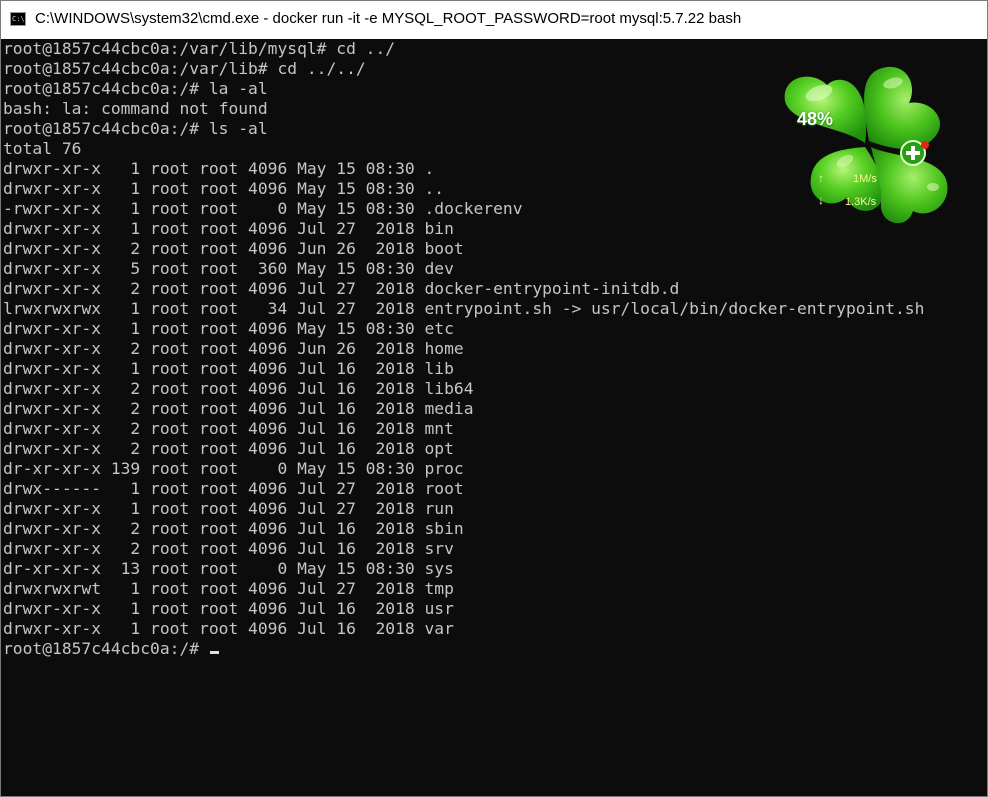  Describe the element at coordinates (495, 649) in the screenshot. I see `prompt-line: root@1857c44cbc0a:/#` at that location.